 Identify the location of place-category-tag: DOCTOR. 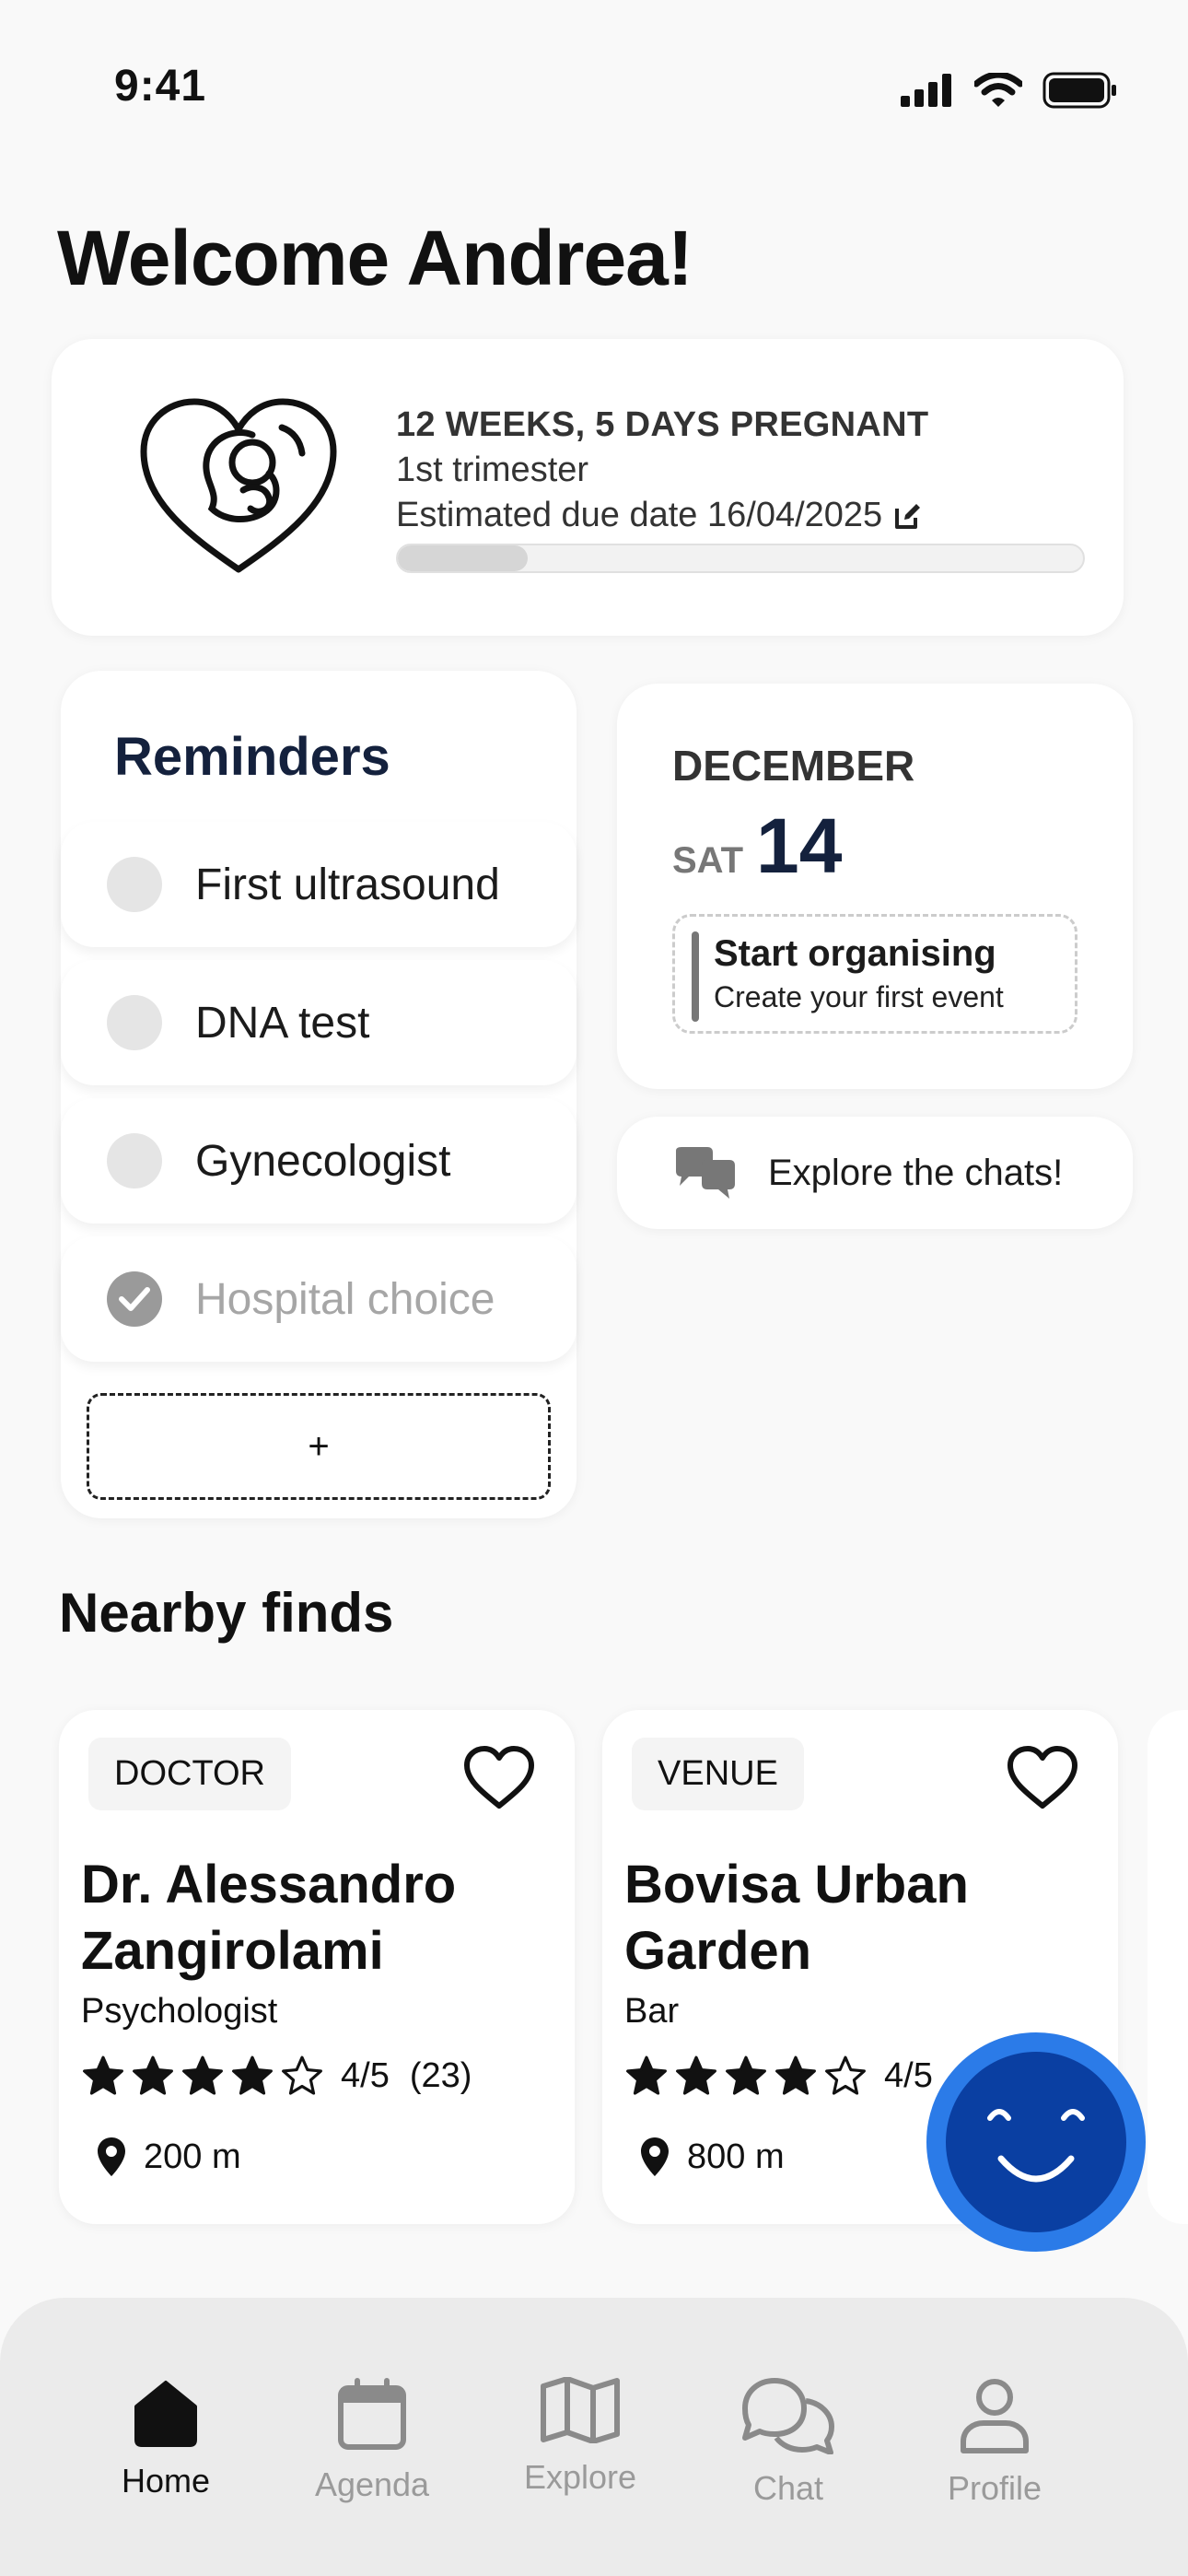
(189, 1774).